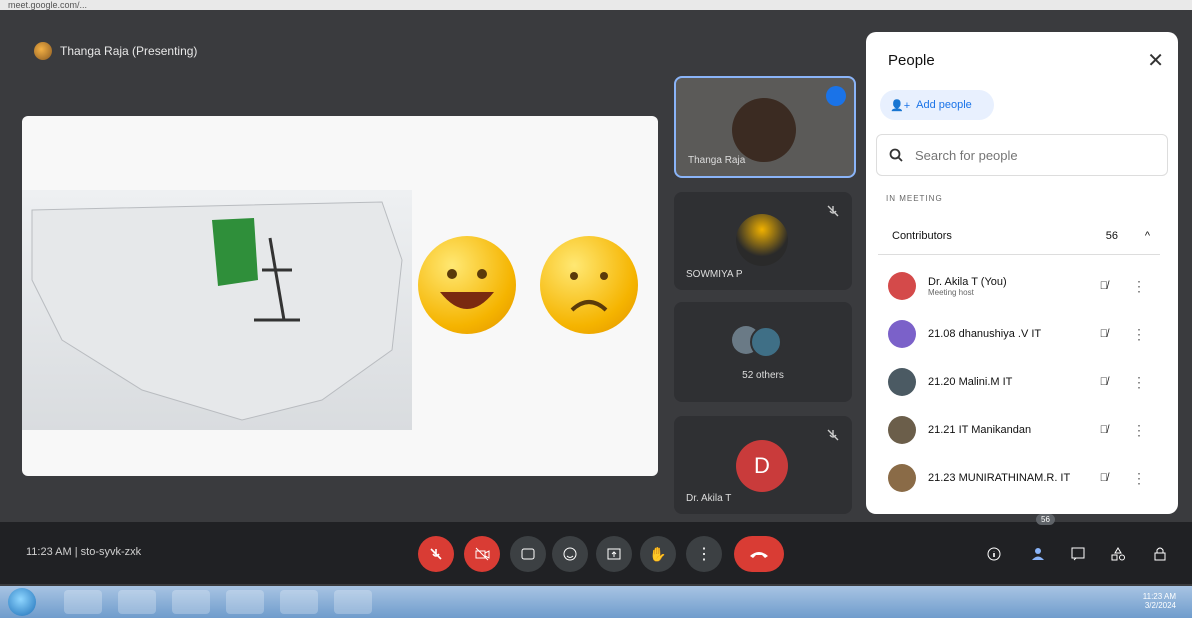 This screenshot has height=618, width=1192. I want to click on chat-icon, so click(1078, 554).